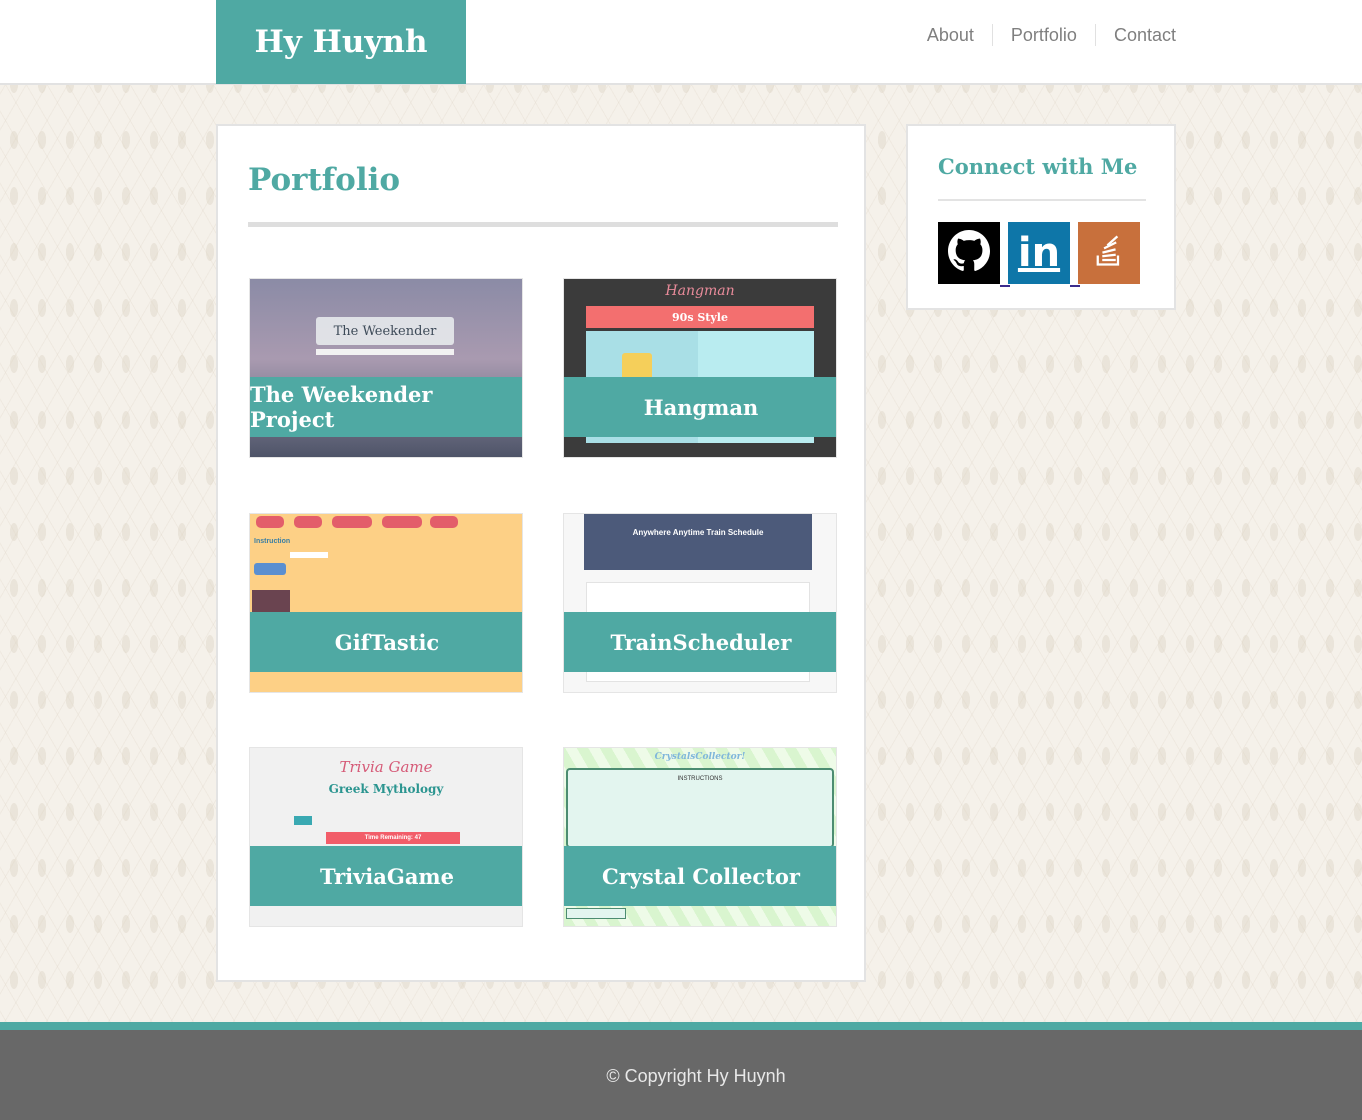 The height and width of the screenshot is (1120, 1362). I want to click on stackoverflow-icon, so click(1109, 253).